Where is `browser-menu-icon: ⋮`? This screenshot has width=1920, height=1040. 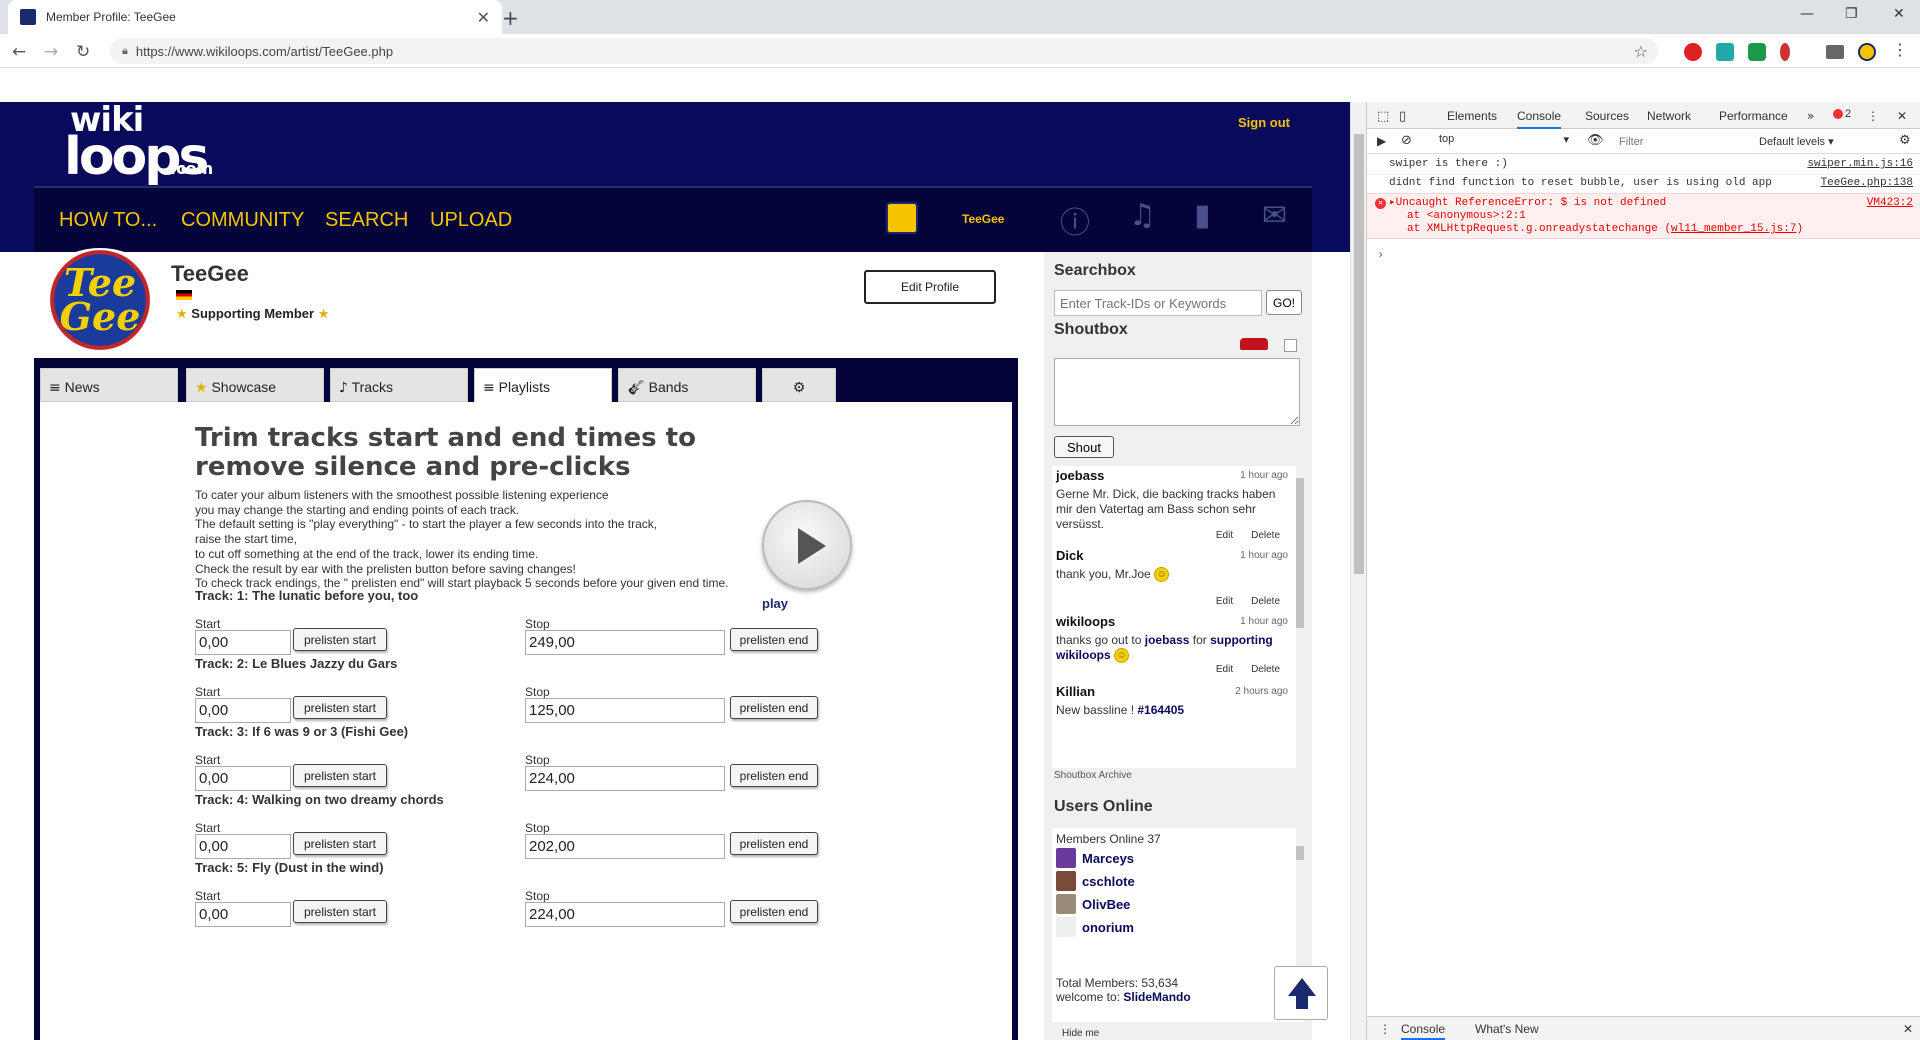 browser-menu-icon: ⋮ is located at coordinates (1901, 49).